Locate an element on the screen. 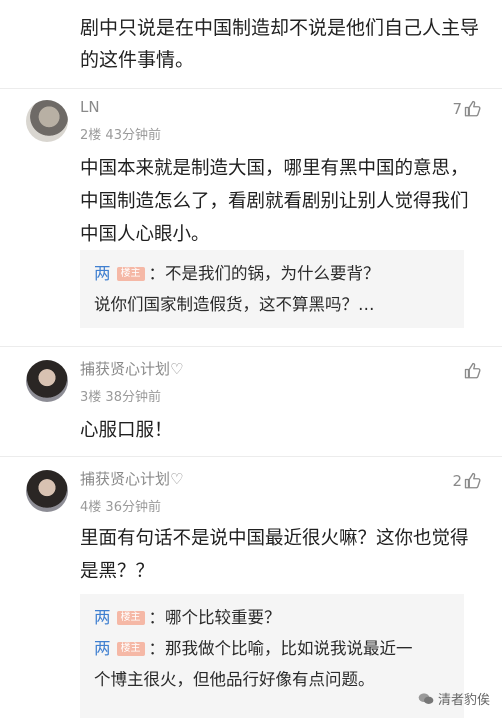  like-count: 2 is located at coordinates (457, 481).